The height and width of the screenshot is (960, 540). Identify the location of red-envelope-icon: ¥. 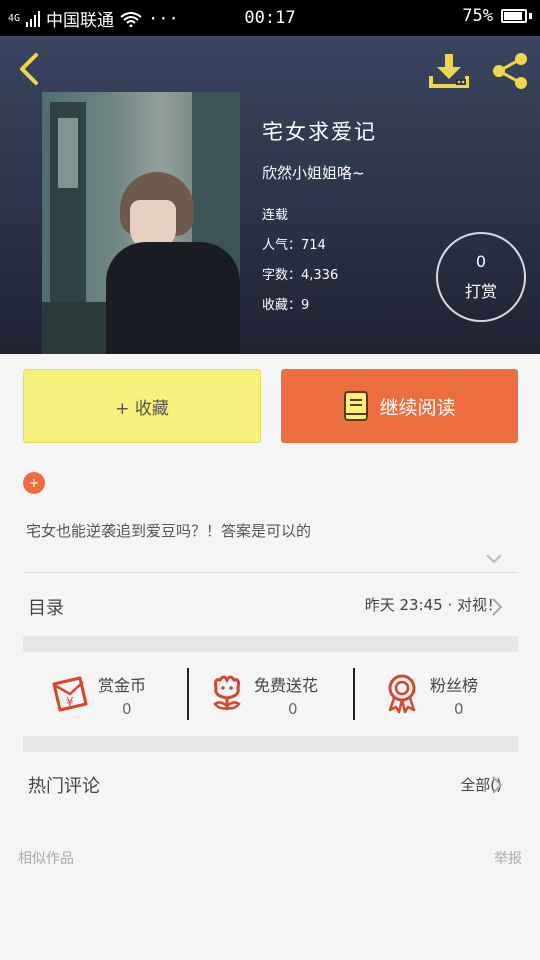
(70, 694).